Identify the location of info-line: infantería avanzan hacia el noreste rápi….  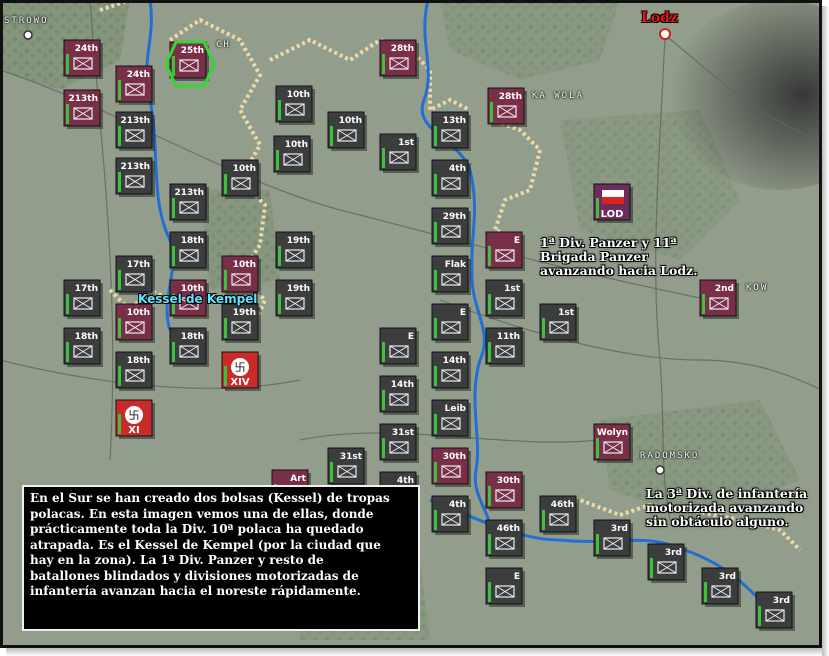
(195, 591).